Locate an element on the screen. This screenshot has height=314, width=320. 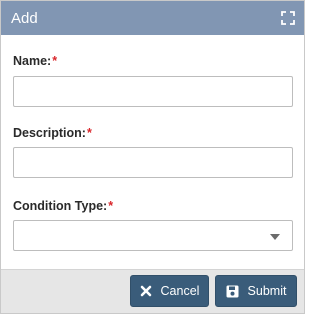
condition-type-label: Condition Type:* is located at coordinates (63, 206).